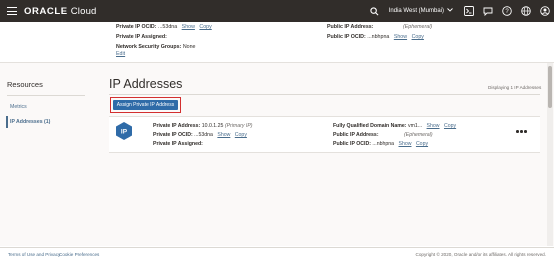 The image size is (554, 260). What do you see at coordinates (545, 11) in the screenshot?
I see `user-profile-icon` at bounding box center [545, 11].